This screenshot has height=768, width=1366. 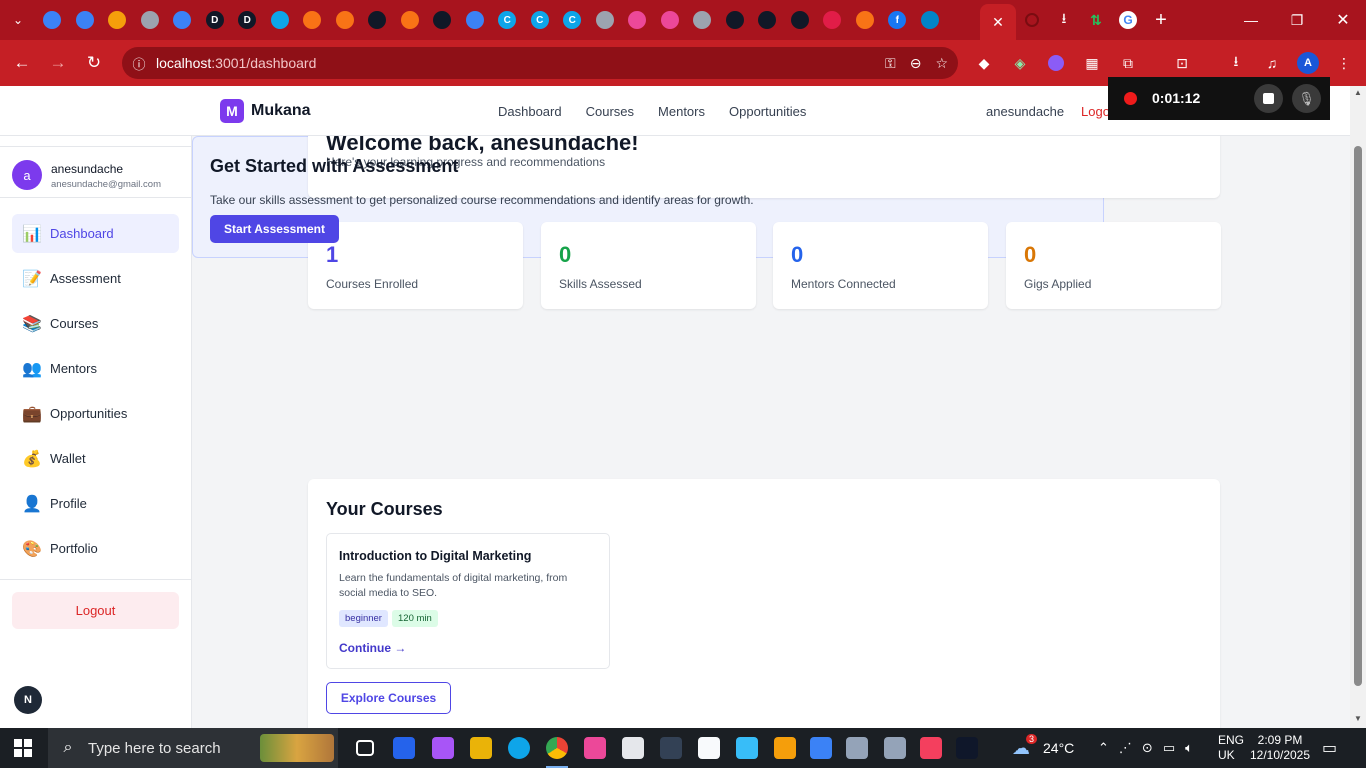 What do you see at coordinates (94, 63) in the screenshot?
I see `reload-icon: ↻` at bounding box center [94, 63].